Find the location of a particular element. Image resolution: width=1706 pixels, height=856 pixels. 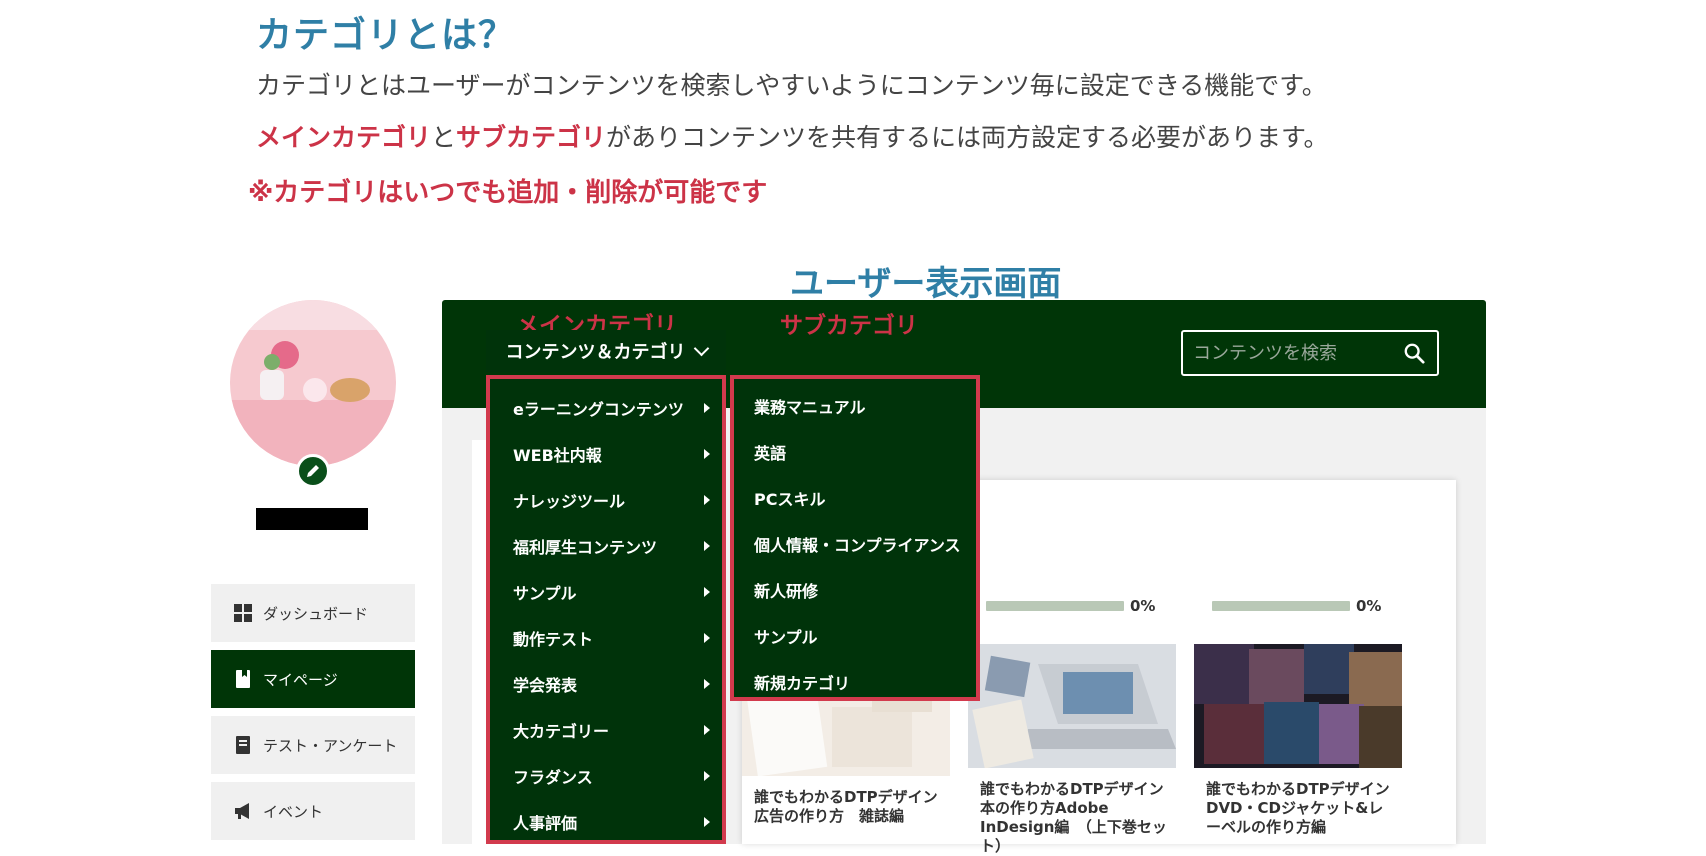

sub-category-item: 個人情報・コンプライアンス is located at coordinates (855, 544).